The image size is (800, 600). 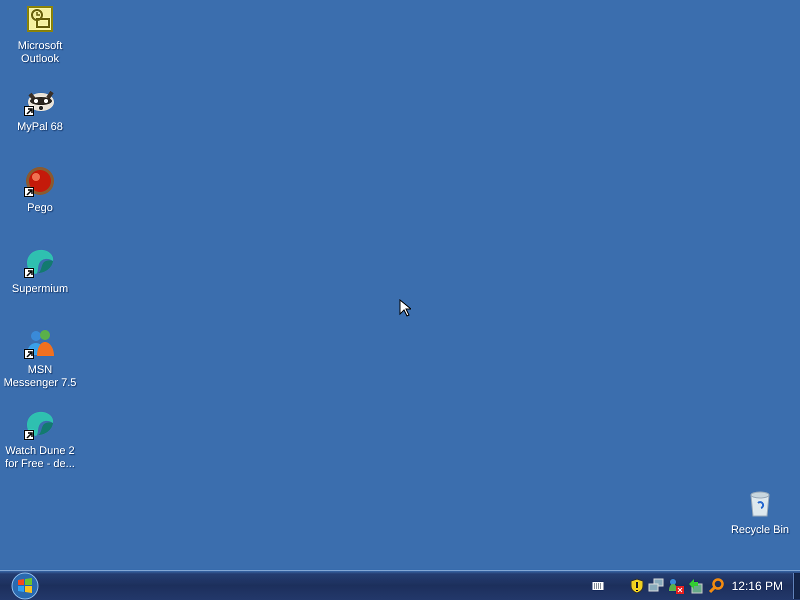 What do you see at coordinates (40, 289) in the screenshot?
I see `icon-label: Supermium` at bounding box center [40, 289].